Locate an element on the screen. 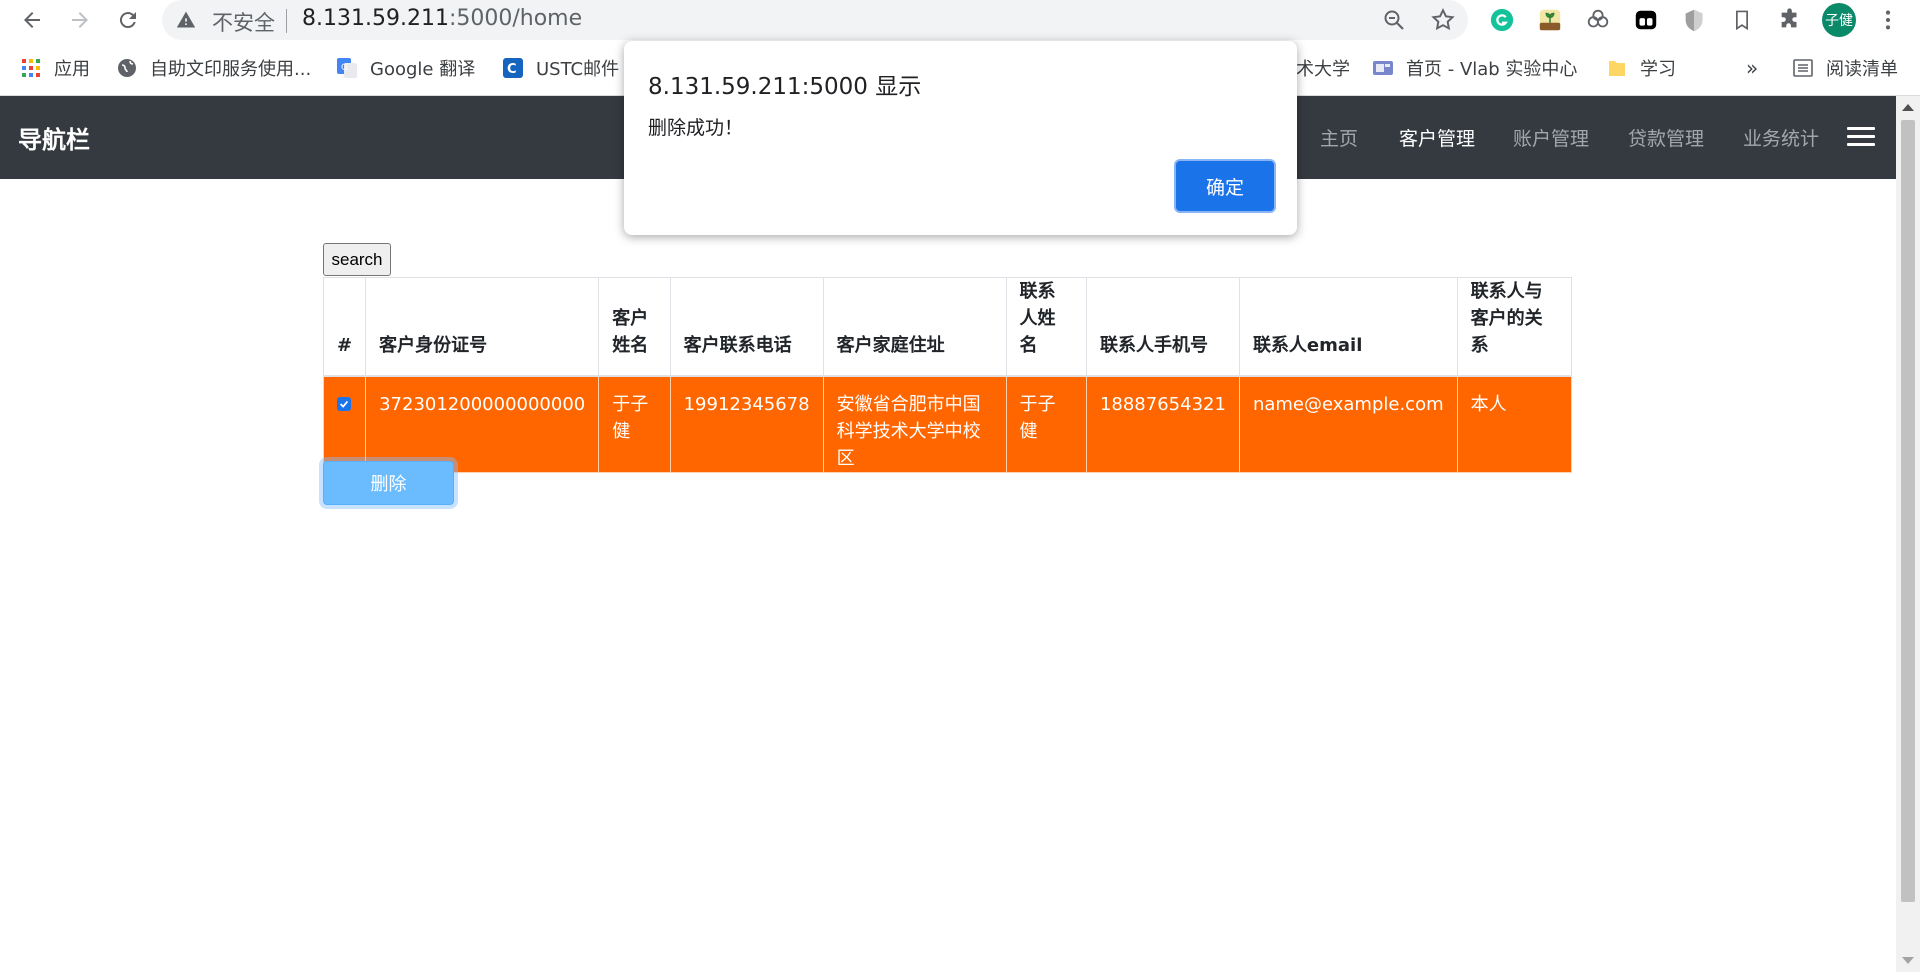 Image resolution: width=1920 pixels, height=972 pixels. dialog-ok-button: 确定 is located at coordinates (1225, 186).